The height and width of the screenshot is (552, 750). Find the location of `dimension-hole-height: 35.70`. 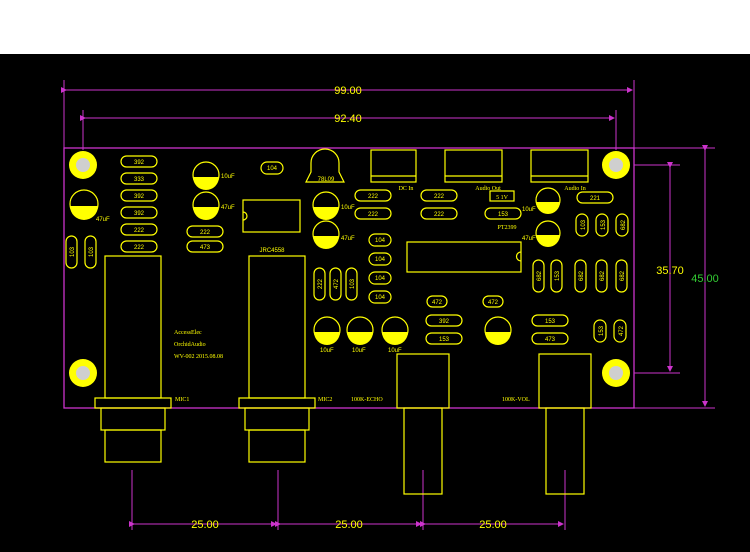

dimension-hole-height: 35.70 is located at coordinates (659, 268).